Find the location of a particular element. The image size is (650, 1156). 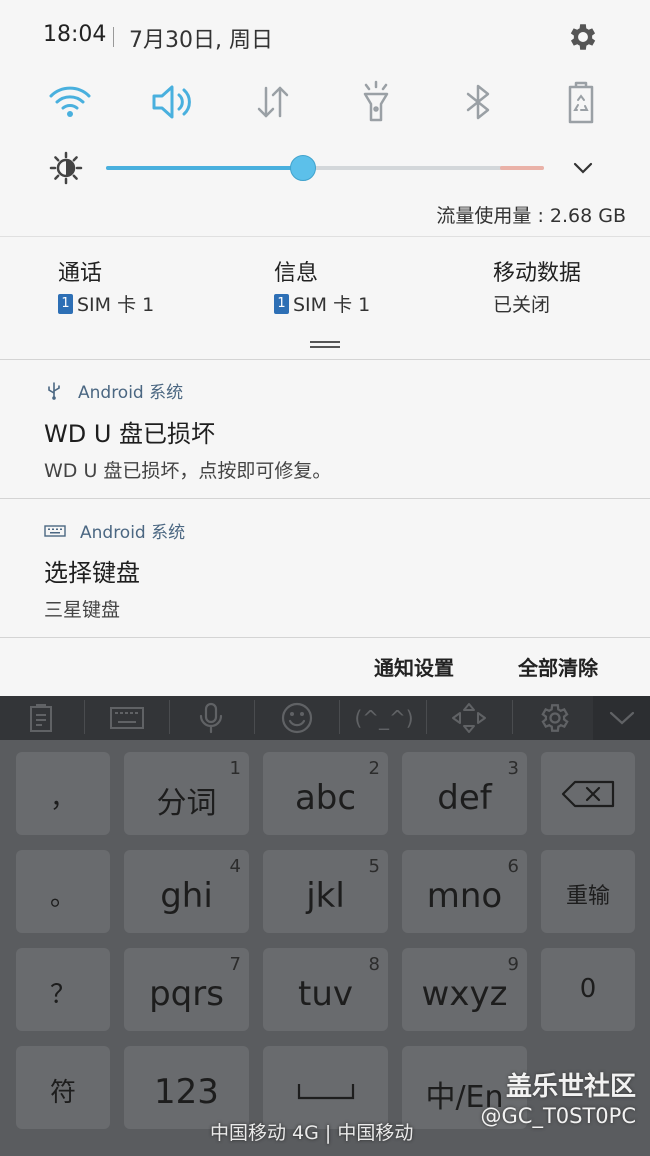

sim-messages-value: SIM 卡 1 is located at coordinates (332, 305).